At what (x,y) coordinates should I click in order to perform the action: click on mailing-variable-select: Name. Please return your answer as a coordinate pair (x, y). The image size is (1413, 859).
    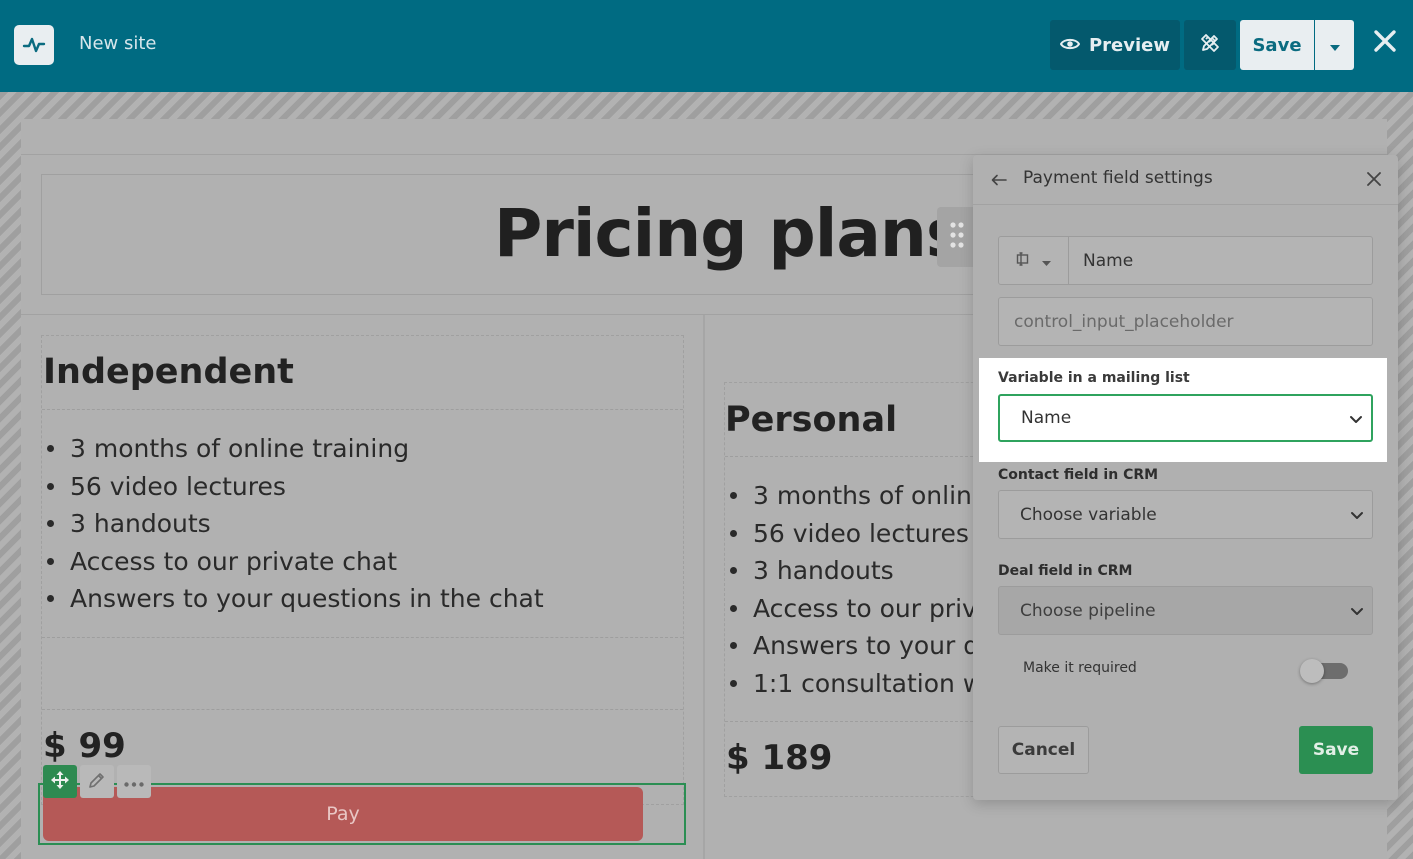
    Looking at the image, I should click on (1185, 418).